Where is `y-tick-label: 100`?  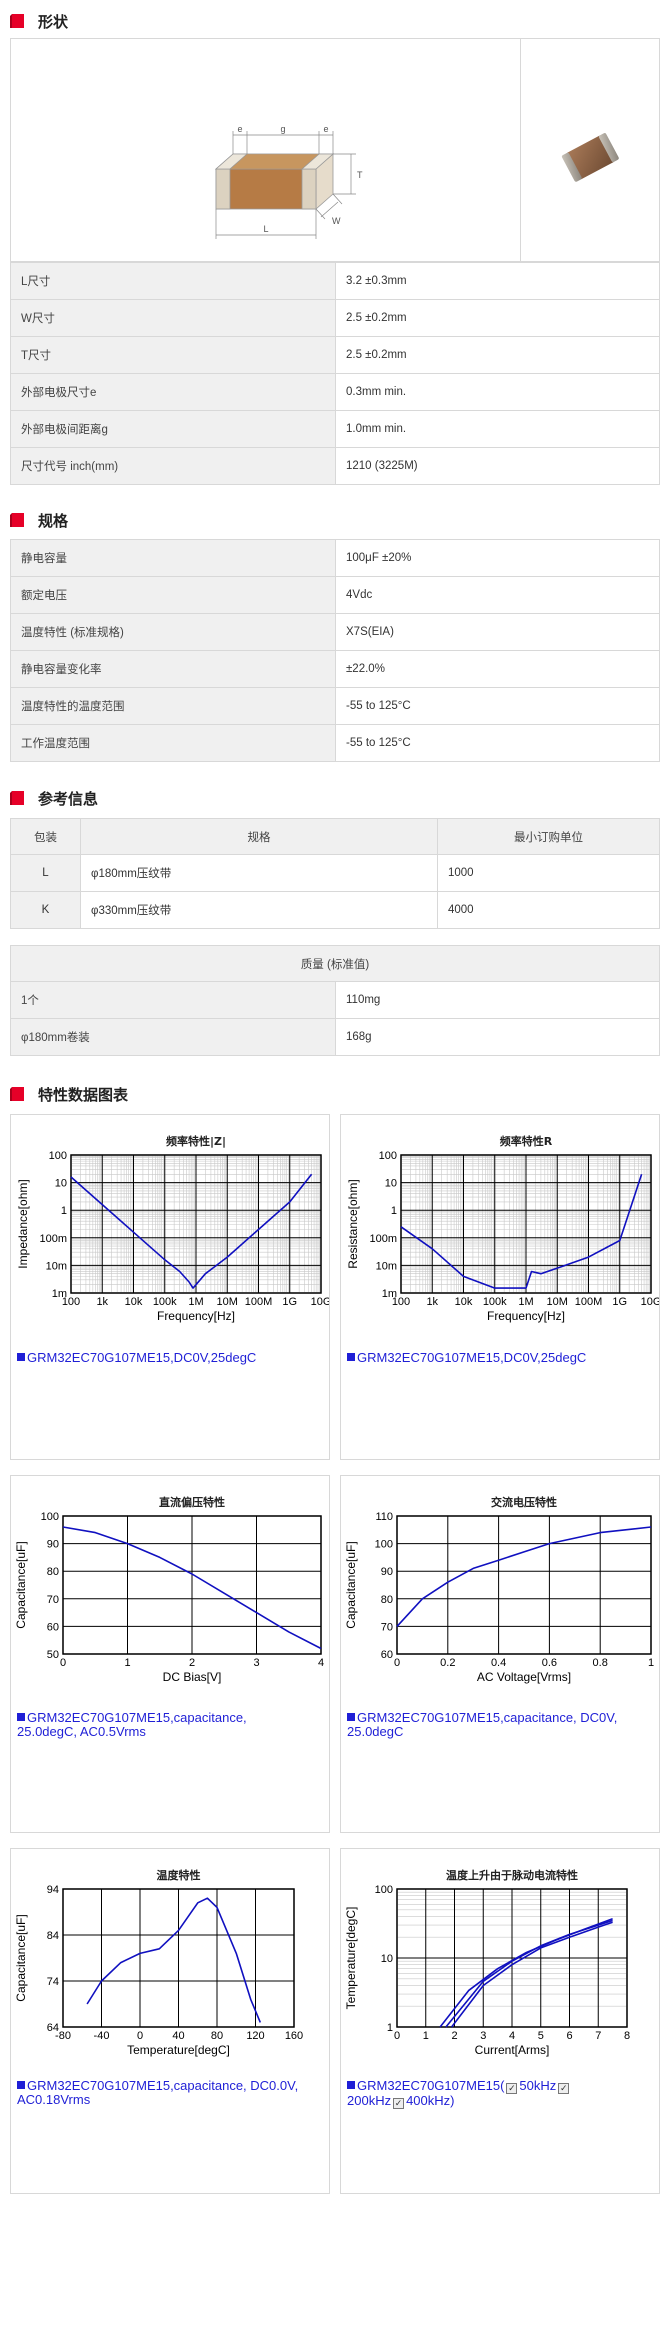
y-tick-label: 100 is located at coordinates (50, 1517).